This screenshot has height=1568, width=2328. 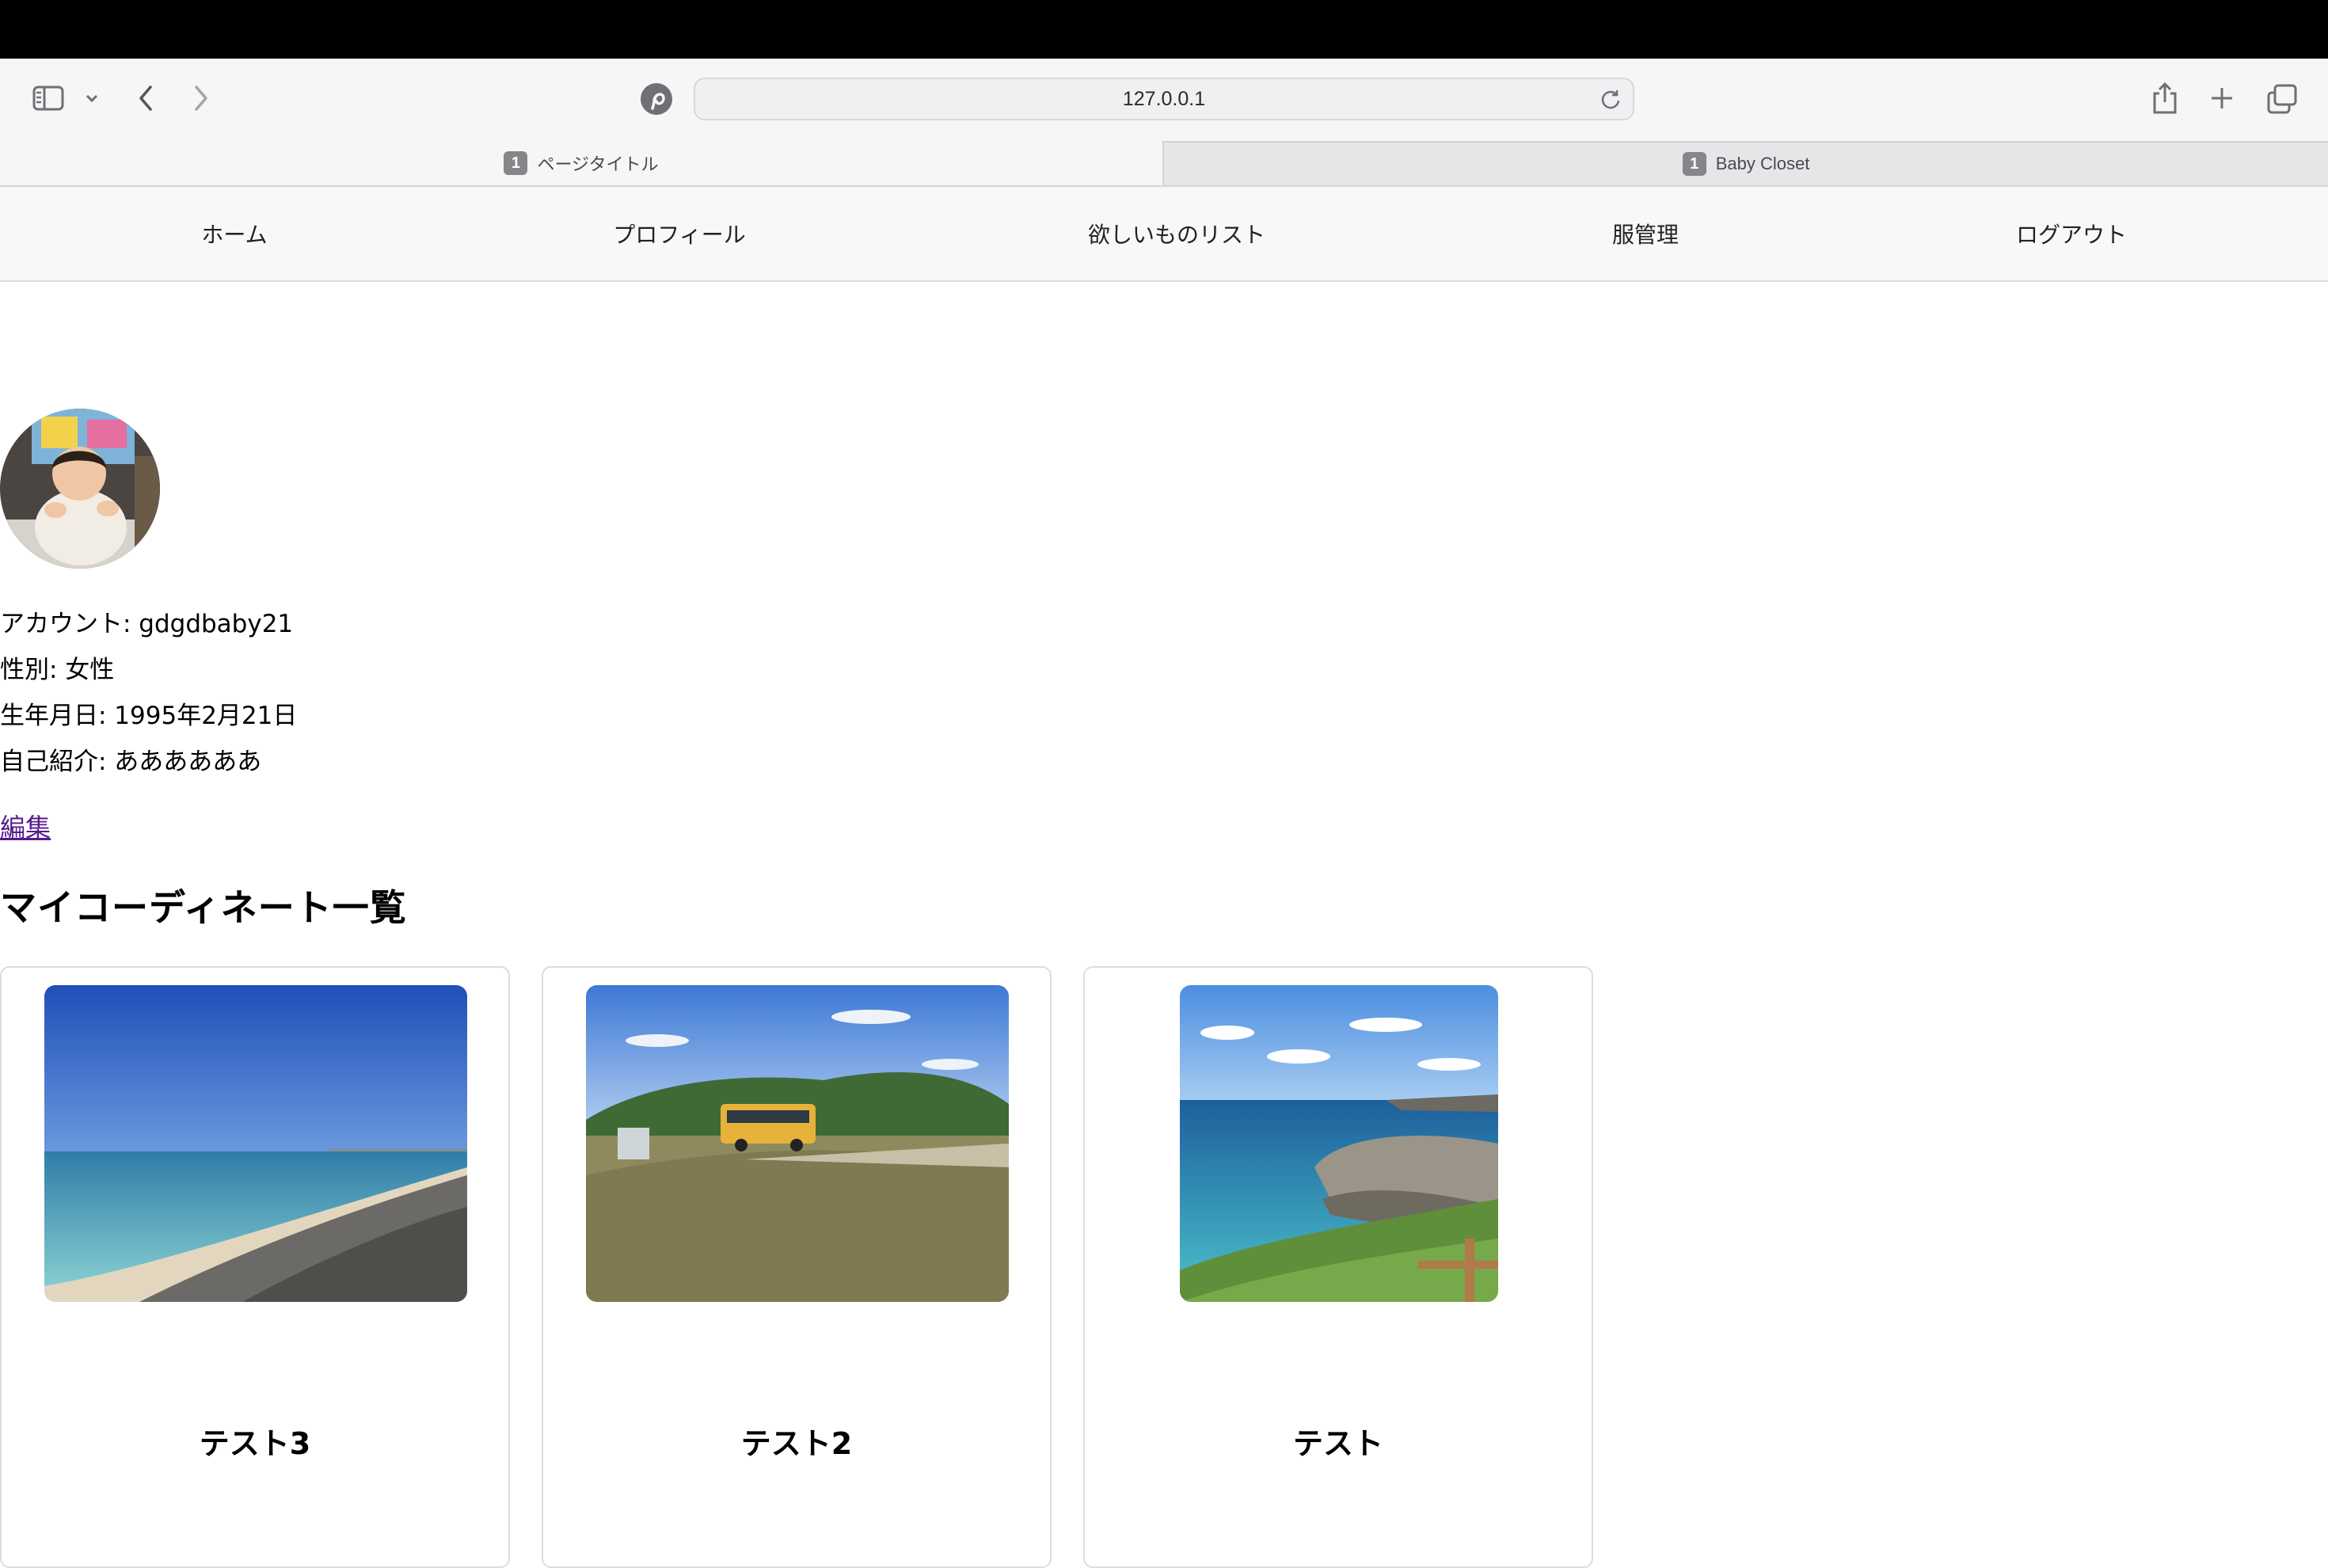 I want to click on address-bar: 127.0.0.1, so click(x=1164, y=99).